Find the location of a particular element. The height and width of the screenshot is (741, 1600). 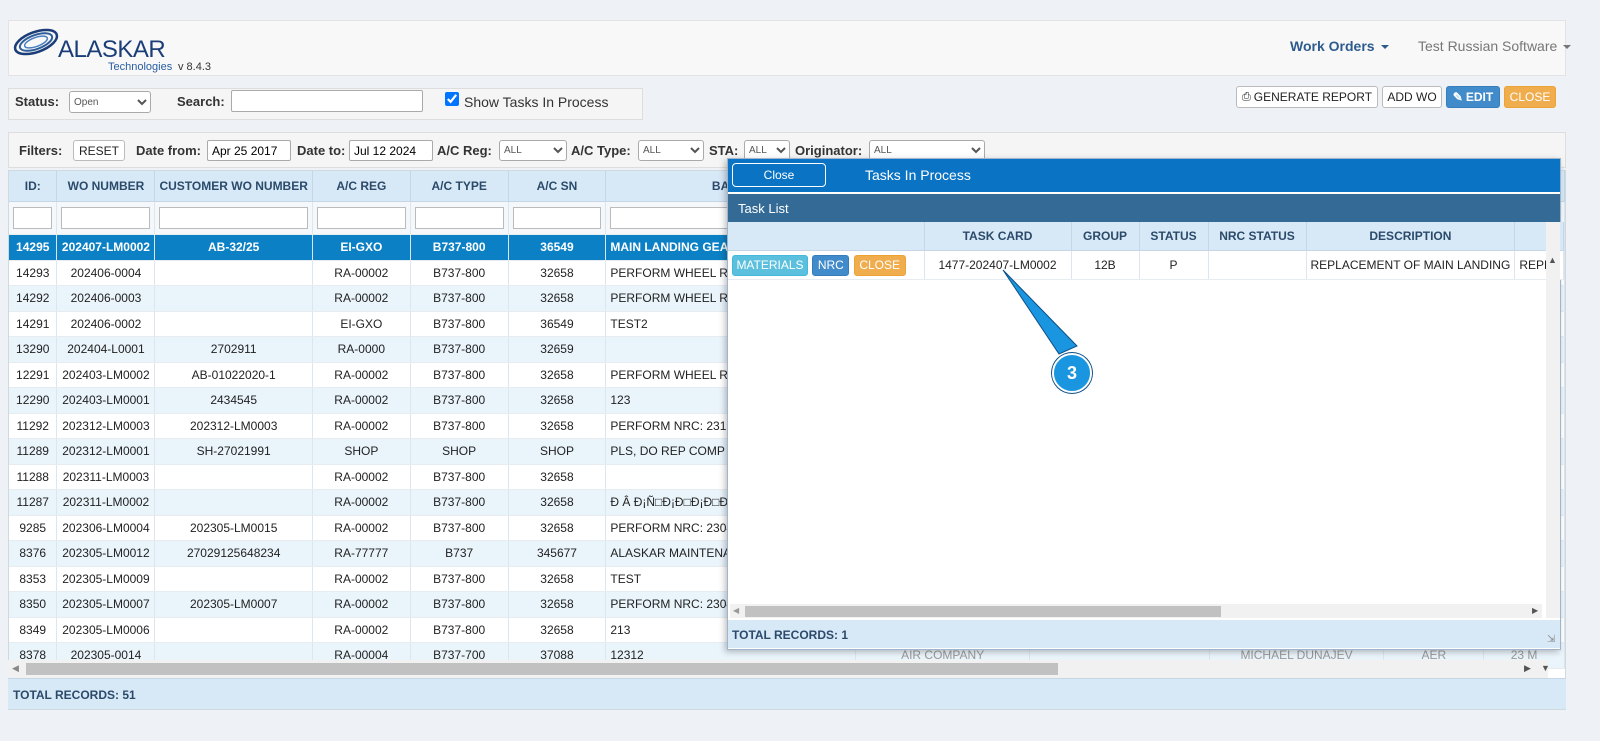

show-tasks-checkbox is located at coordinates (452, 99).